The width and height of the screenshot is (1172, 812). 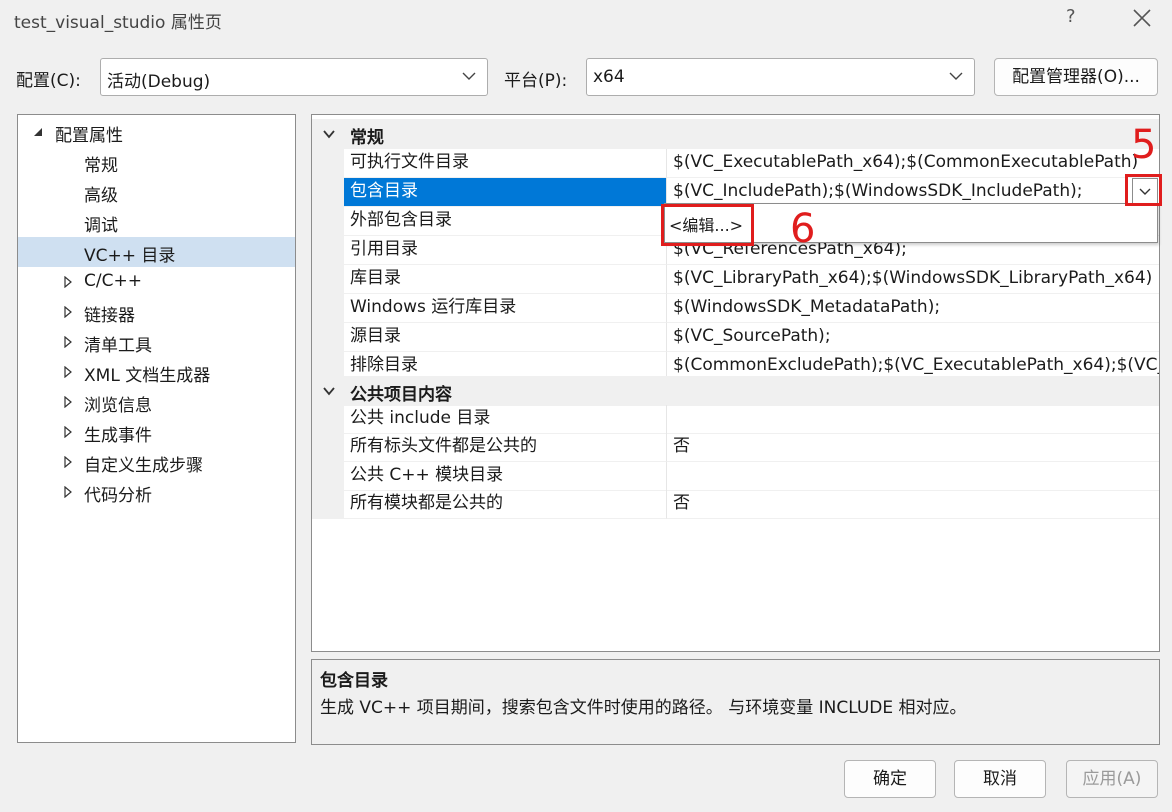 I want to click on title-bar: test_visual_studio 属性页 ?, so click(x=586, y=19).